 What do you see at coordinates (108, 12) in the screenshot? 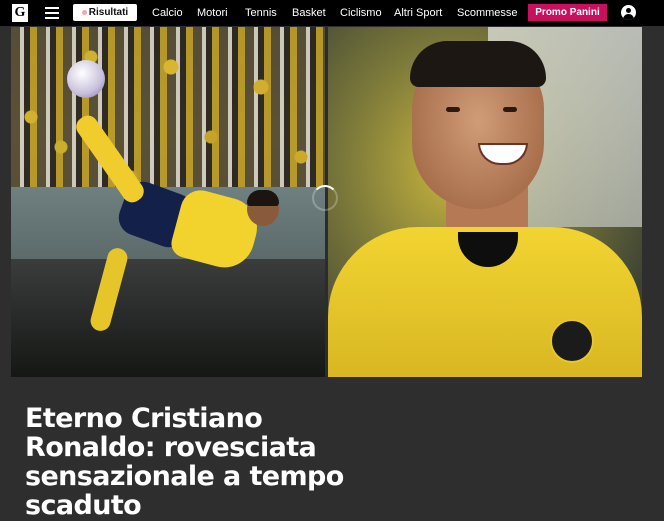
I see `risultati-label: Risultati` at bounding box center [108, 12].